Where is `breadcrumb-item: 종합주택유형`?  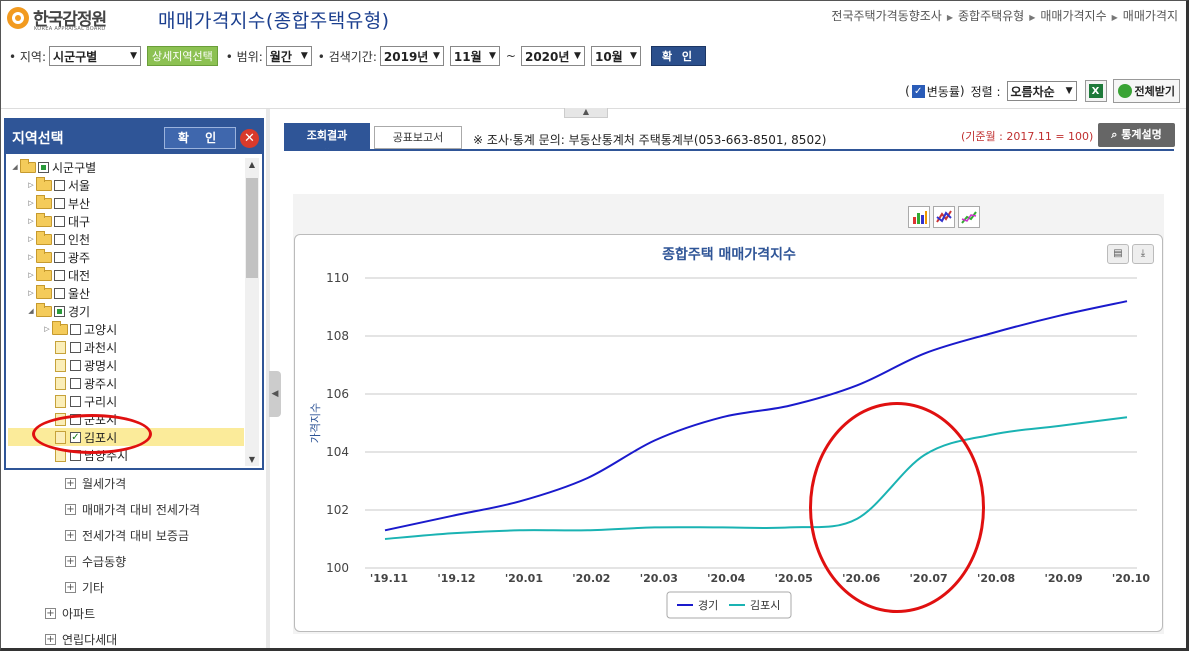
breadcrumb-item: 종합주택유형 is located at coordinates (991, 16).